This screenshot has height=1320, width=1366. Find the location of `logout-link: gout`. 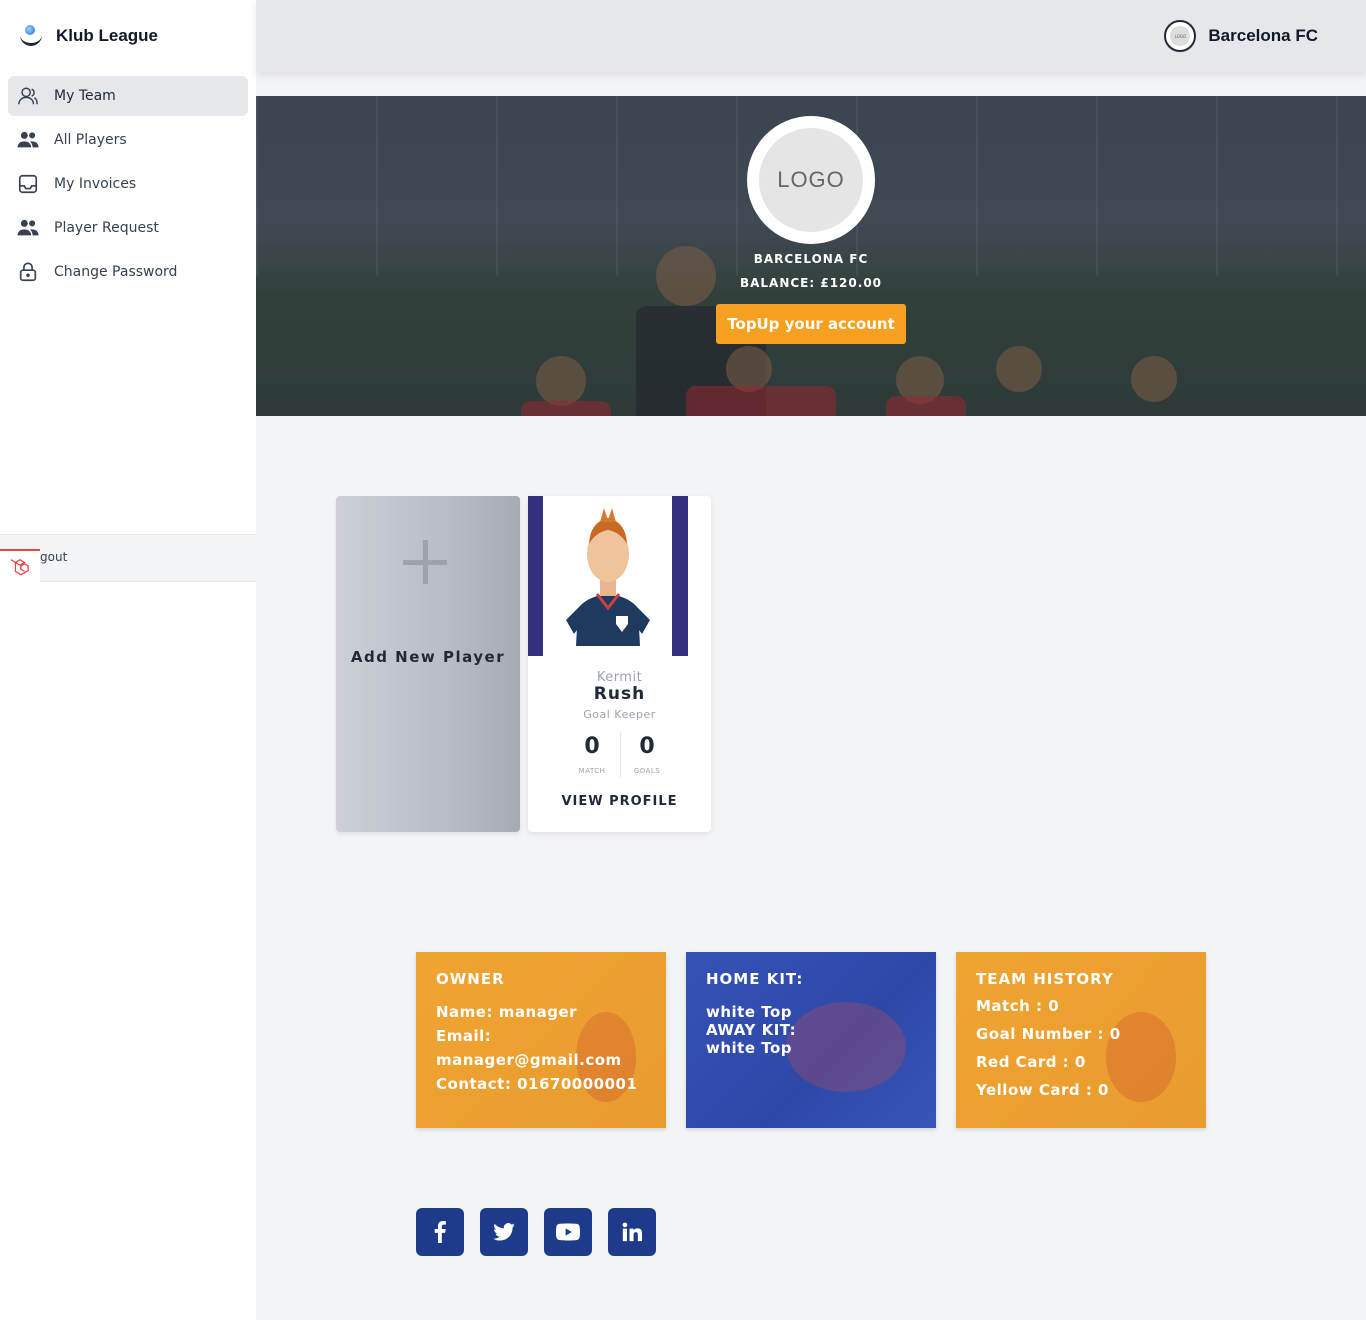

logout-link: gout is located at coordinates (53, 557).